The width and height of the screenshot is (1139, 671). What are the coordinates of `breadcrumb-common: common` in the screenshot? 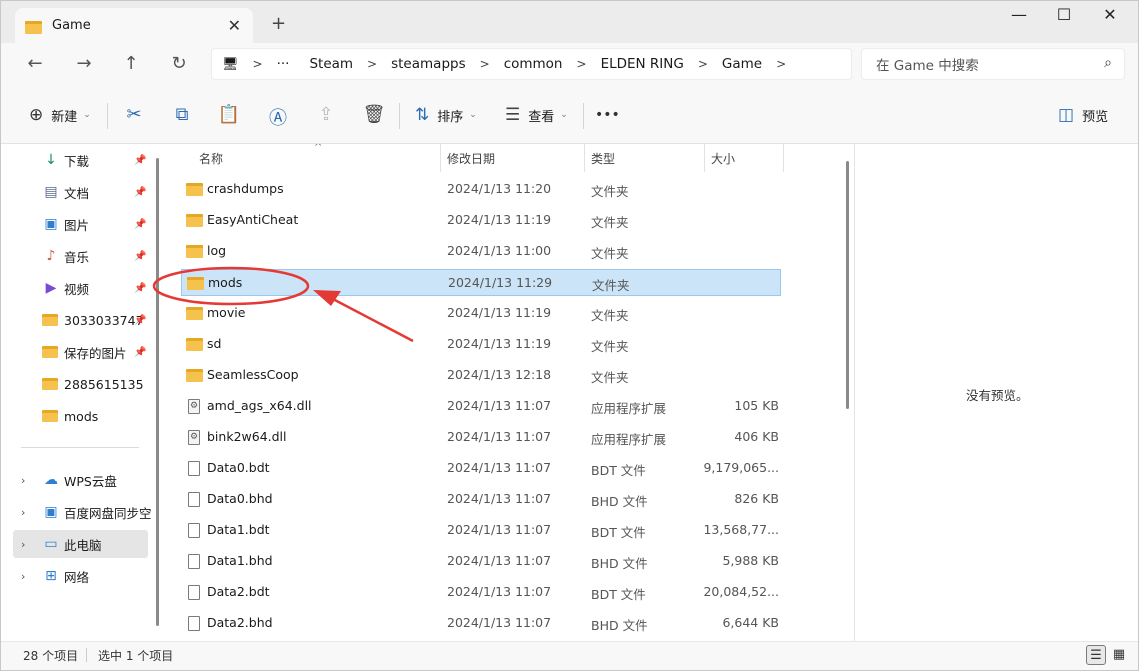 It's located at (533, 64).